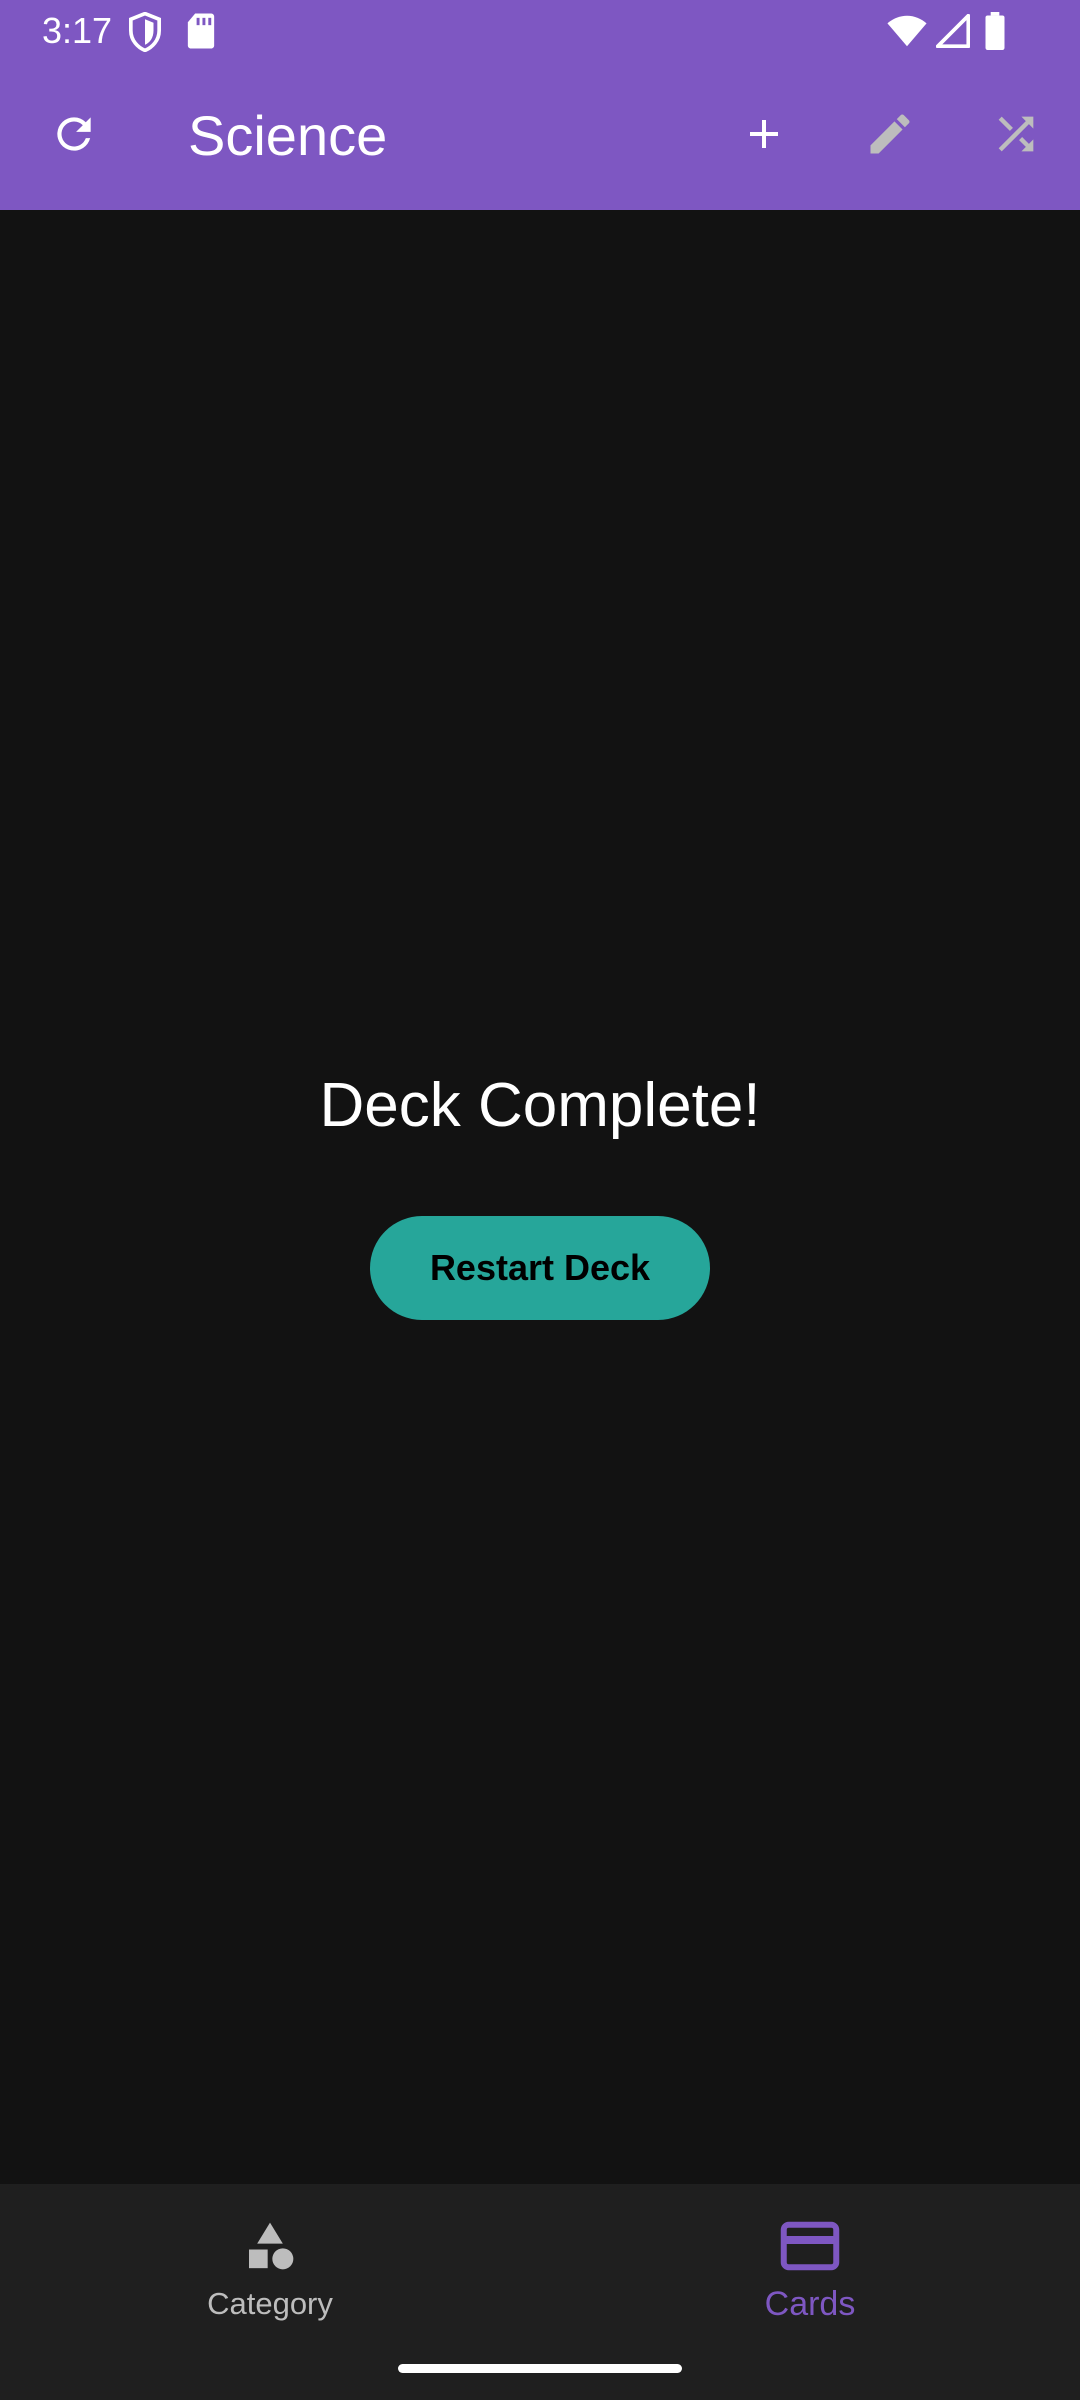 Image resolution: width=1080 pixels, height=2400 pixels. Describe the element at coordinates (540, 1268) in the screenshot. I see `restart-deck-button: Restart Deck` at that location.